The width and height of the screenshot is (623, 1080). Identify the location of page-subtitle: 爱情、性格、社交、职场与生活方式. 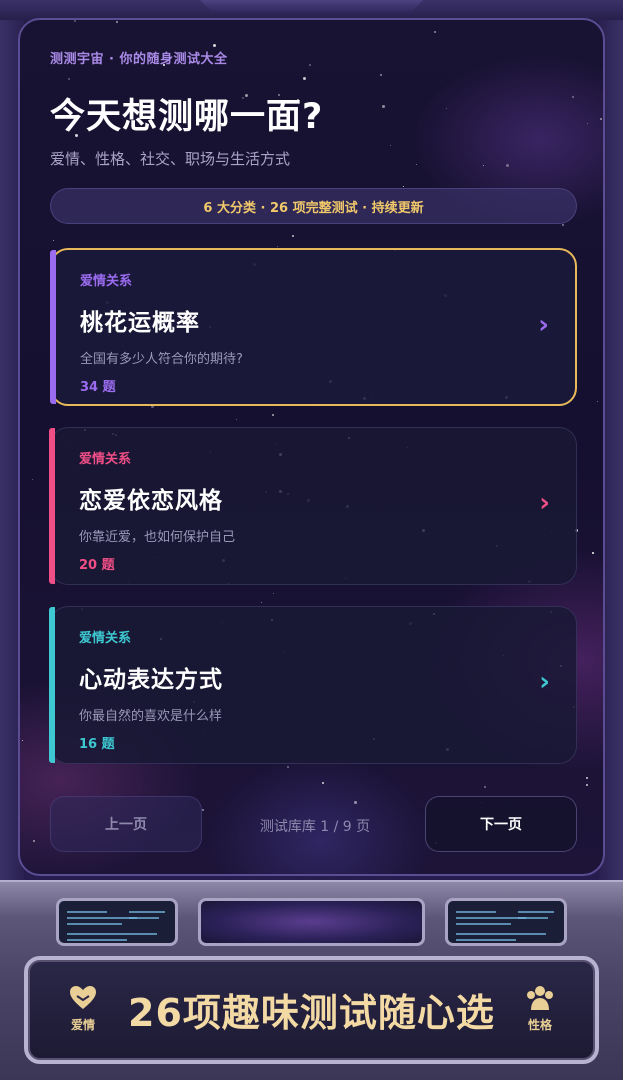
(170, 159).